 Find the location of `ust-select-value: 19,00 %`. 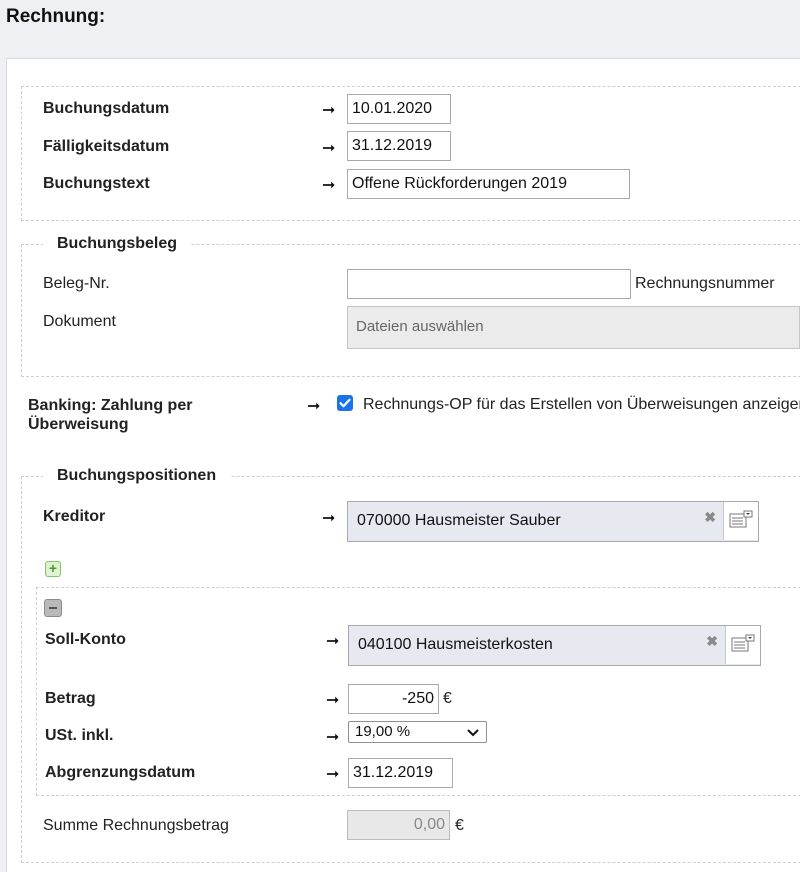

ust-select-value: 19,00 % is located at coordinates (383, 731).